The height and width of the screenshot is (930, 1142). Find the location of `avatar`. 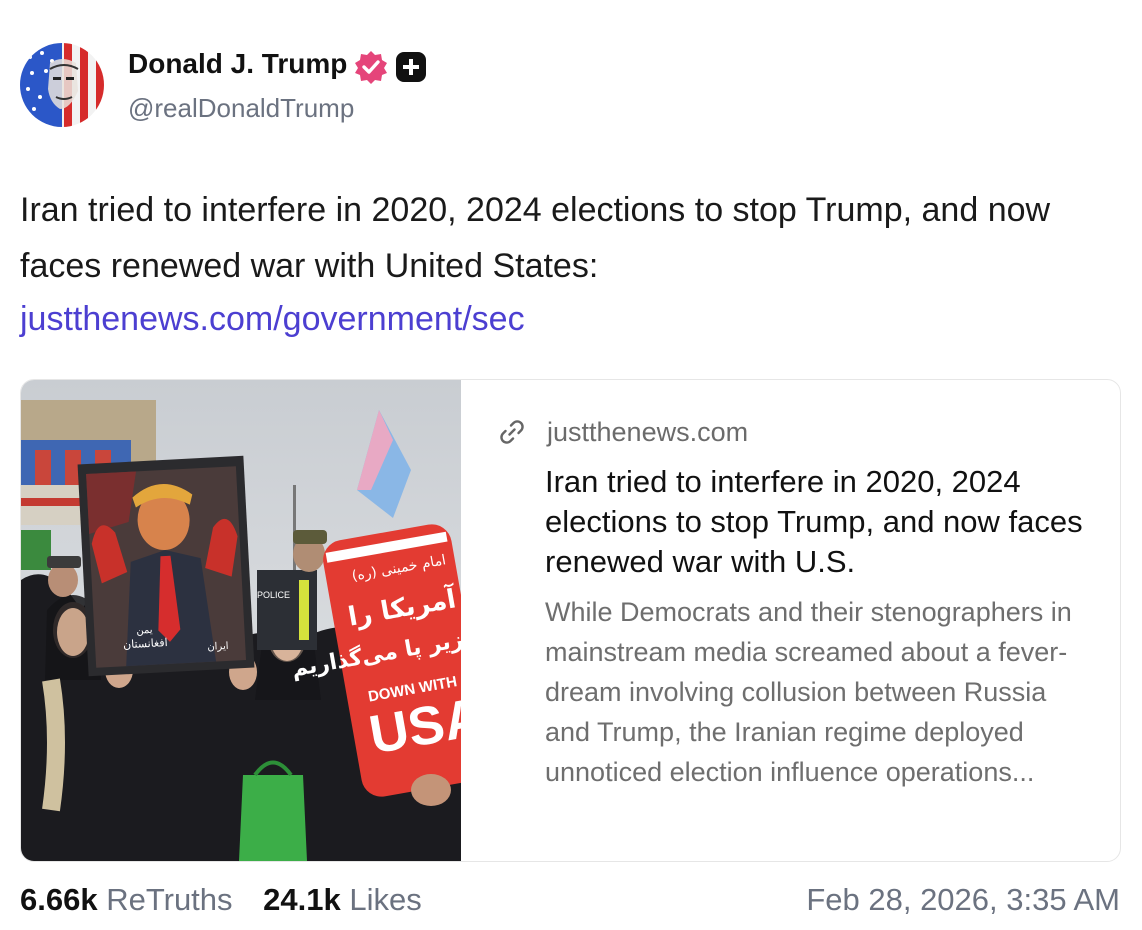

avatar is located at coordinates (62, 85).